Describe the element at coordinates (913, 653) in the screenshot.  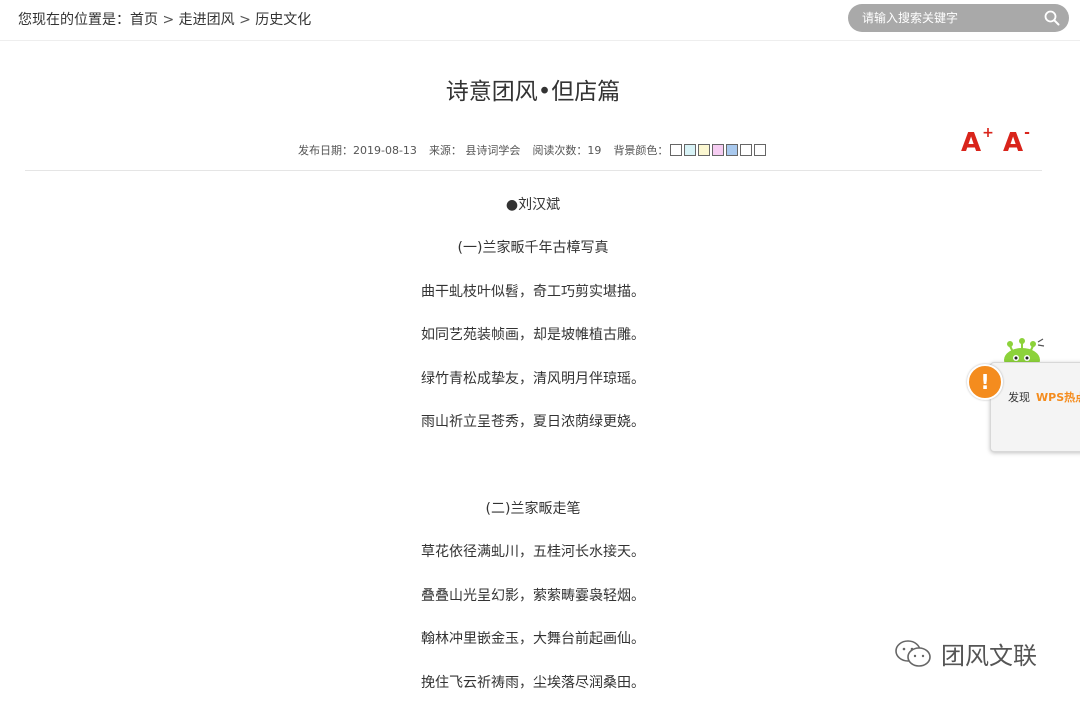
I see `wechat-icon` at that location.